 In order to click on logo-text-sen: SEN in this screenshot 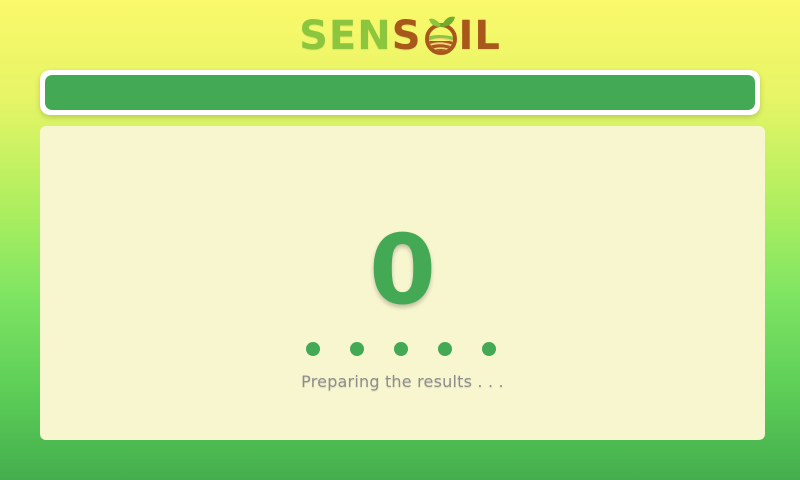, I will do `click(345, 36)`.